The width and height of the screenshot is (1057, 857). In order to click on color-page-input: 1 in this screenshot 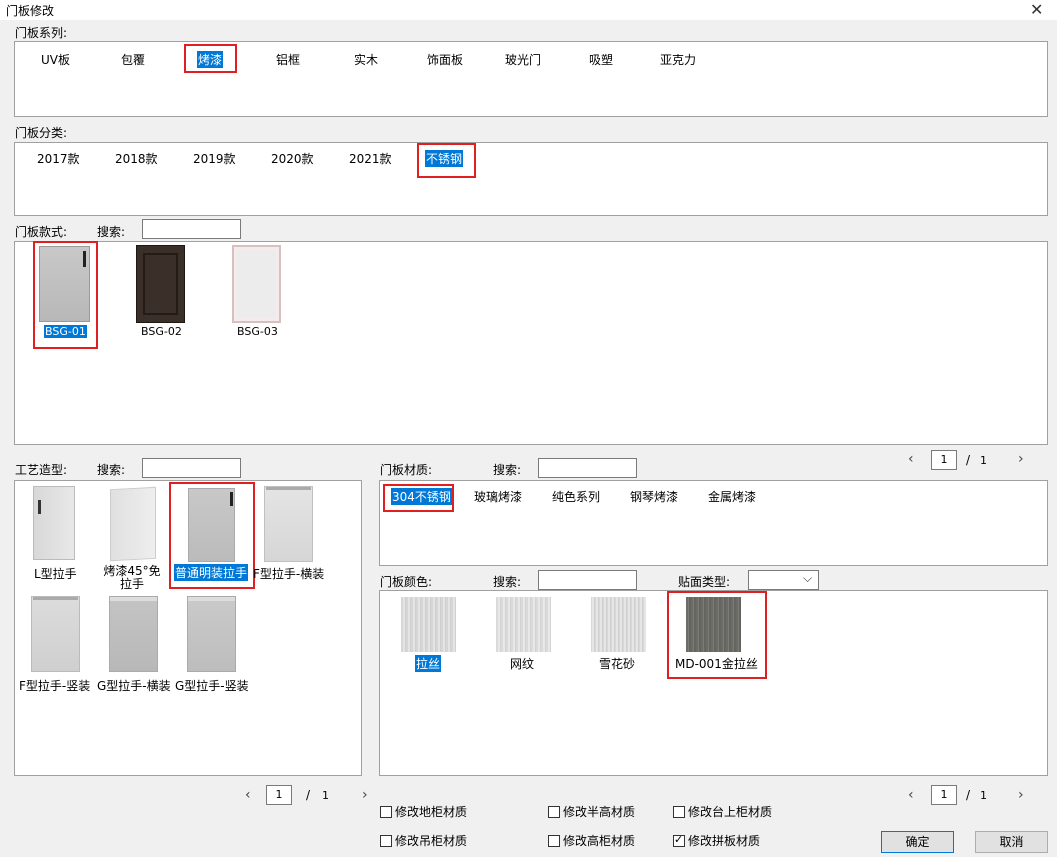, I will do `click(944, 795)`.